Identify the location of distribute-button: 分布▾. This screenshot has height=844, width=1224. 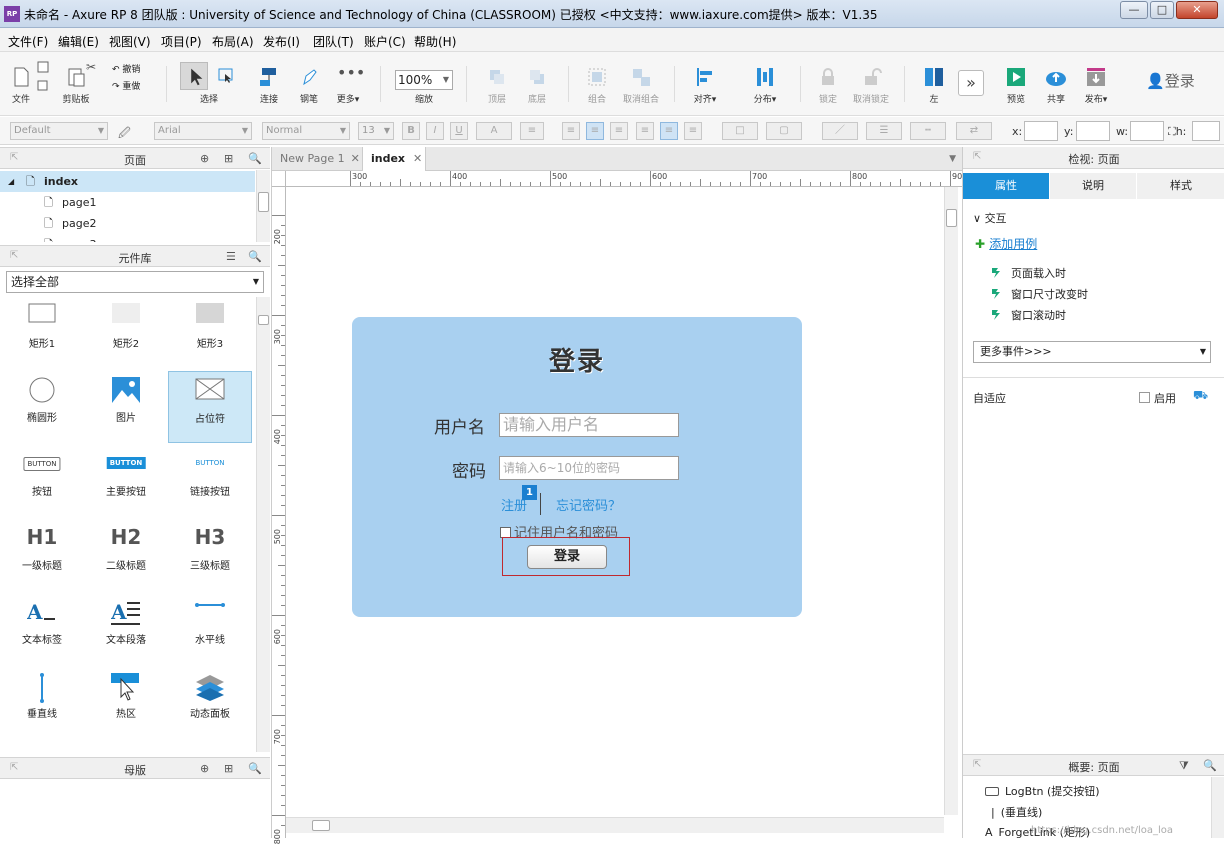
(765, 82).